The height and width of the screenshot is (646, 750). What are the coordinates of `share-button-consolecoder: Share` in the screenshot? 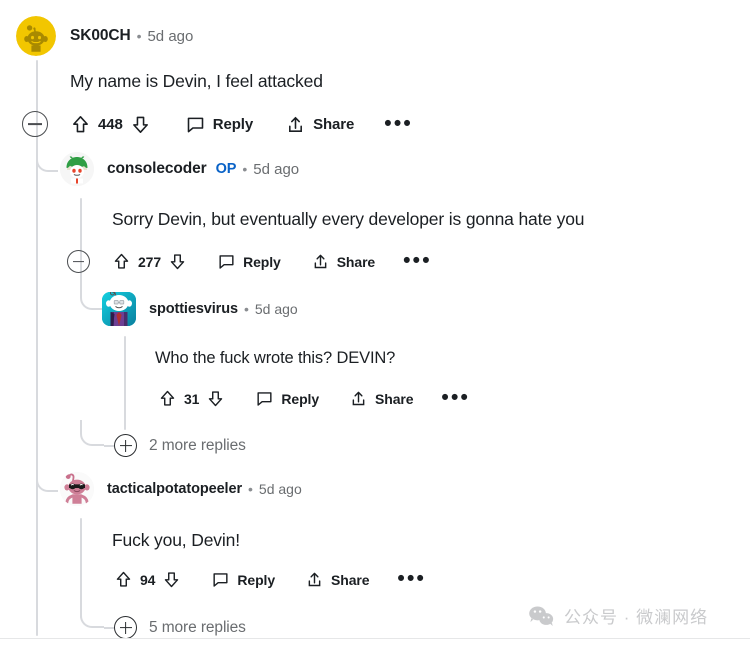 It's located at (343, 261).